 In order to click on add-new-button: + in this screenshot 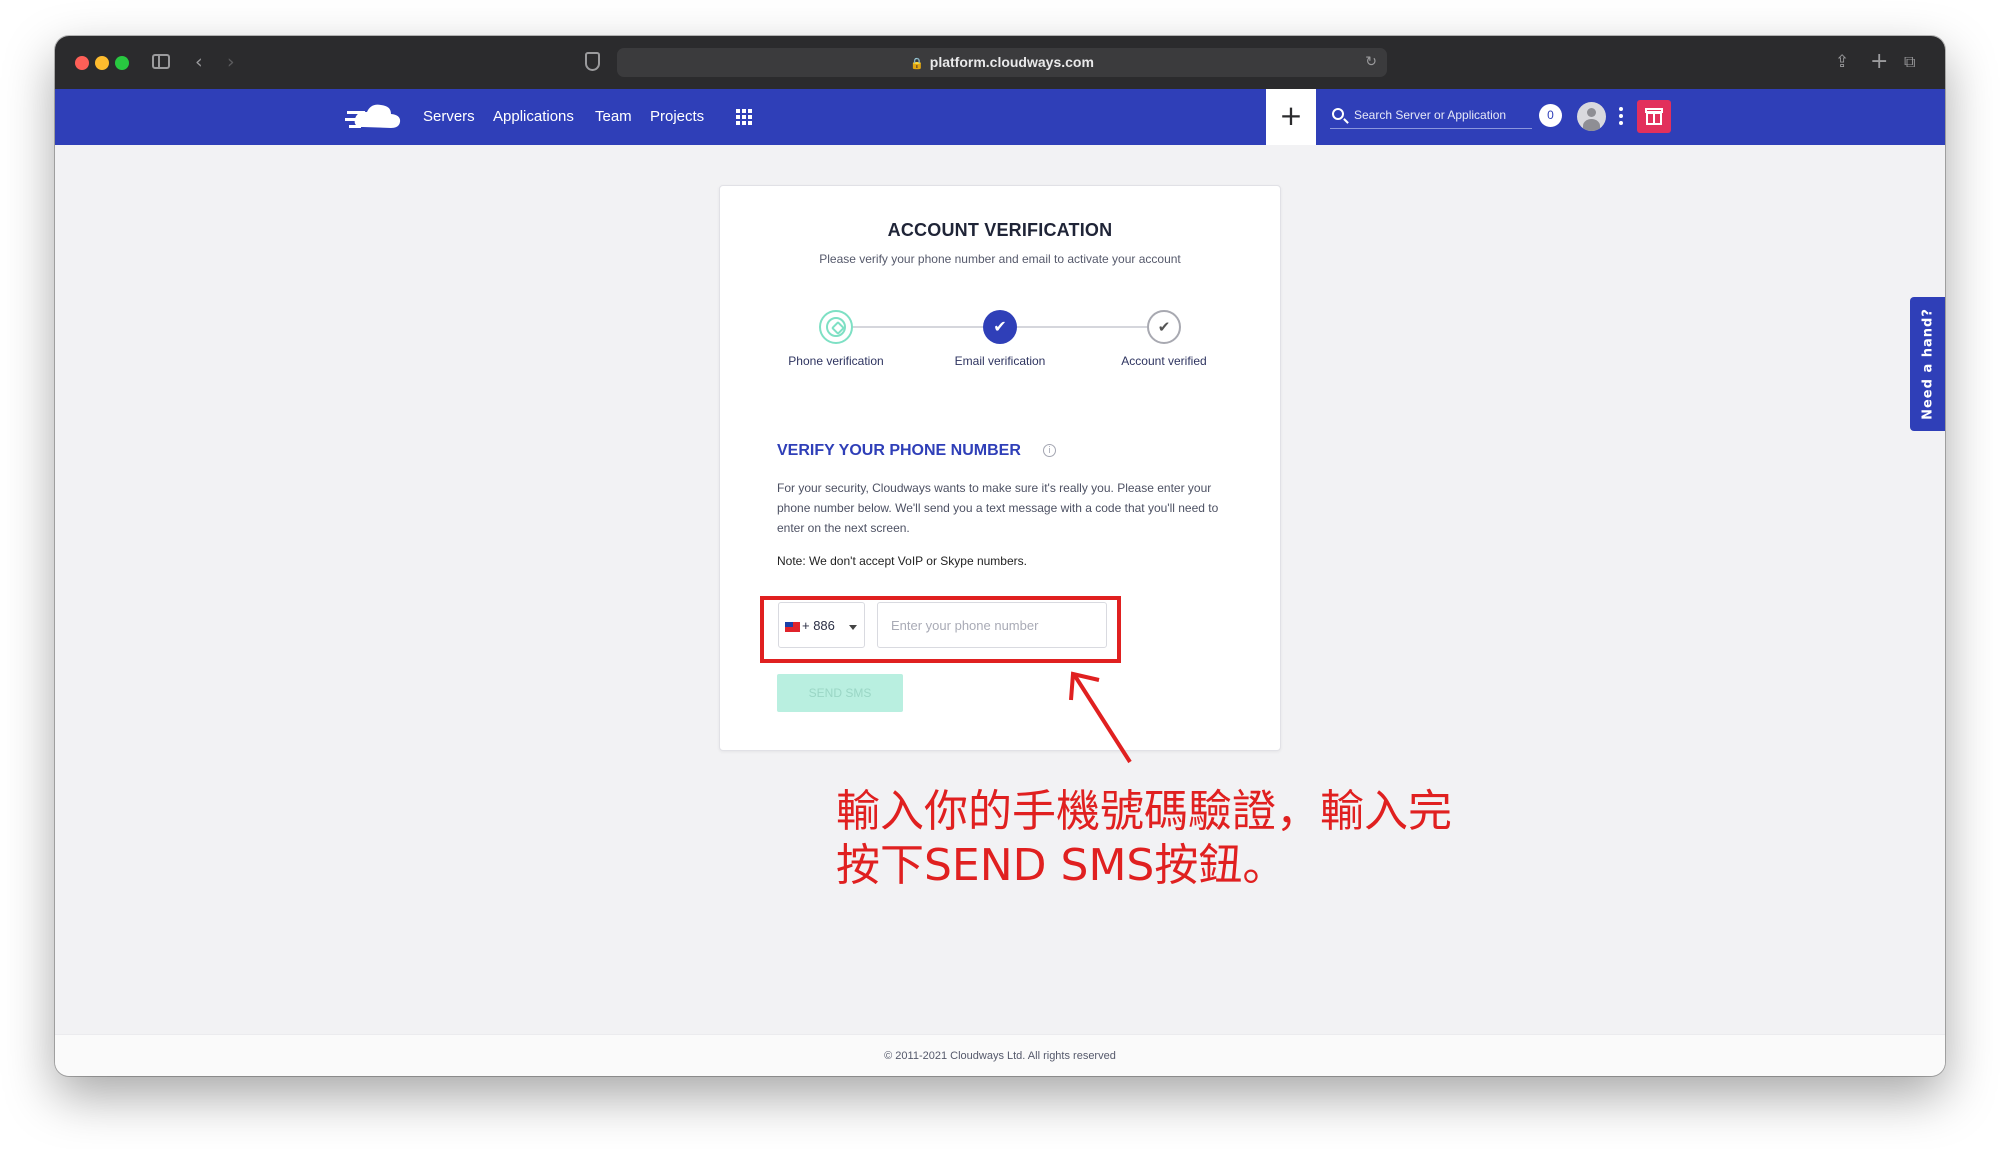, I will do `click(1291, 117)`.